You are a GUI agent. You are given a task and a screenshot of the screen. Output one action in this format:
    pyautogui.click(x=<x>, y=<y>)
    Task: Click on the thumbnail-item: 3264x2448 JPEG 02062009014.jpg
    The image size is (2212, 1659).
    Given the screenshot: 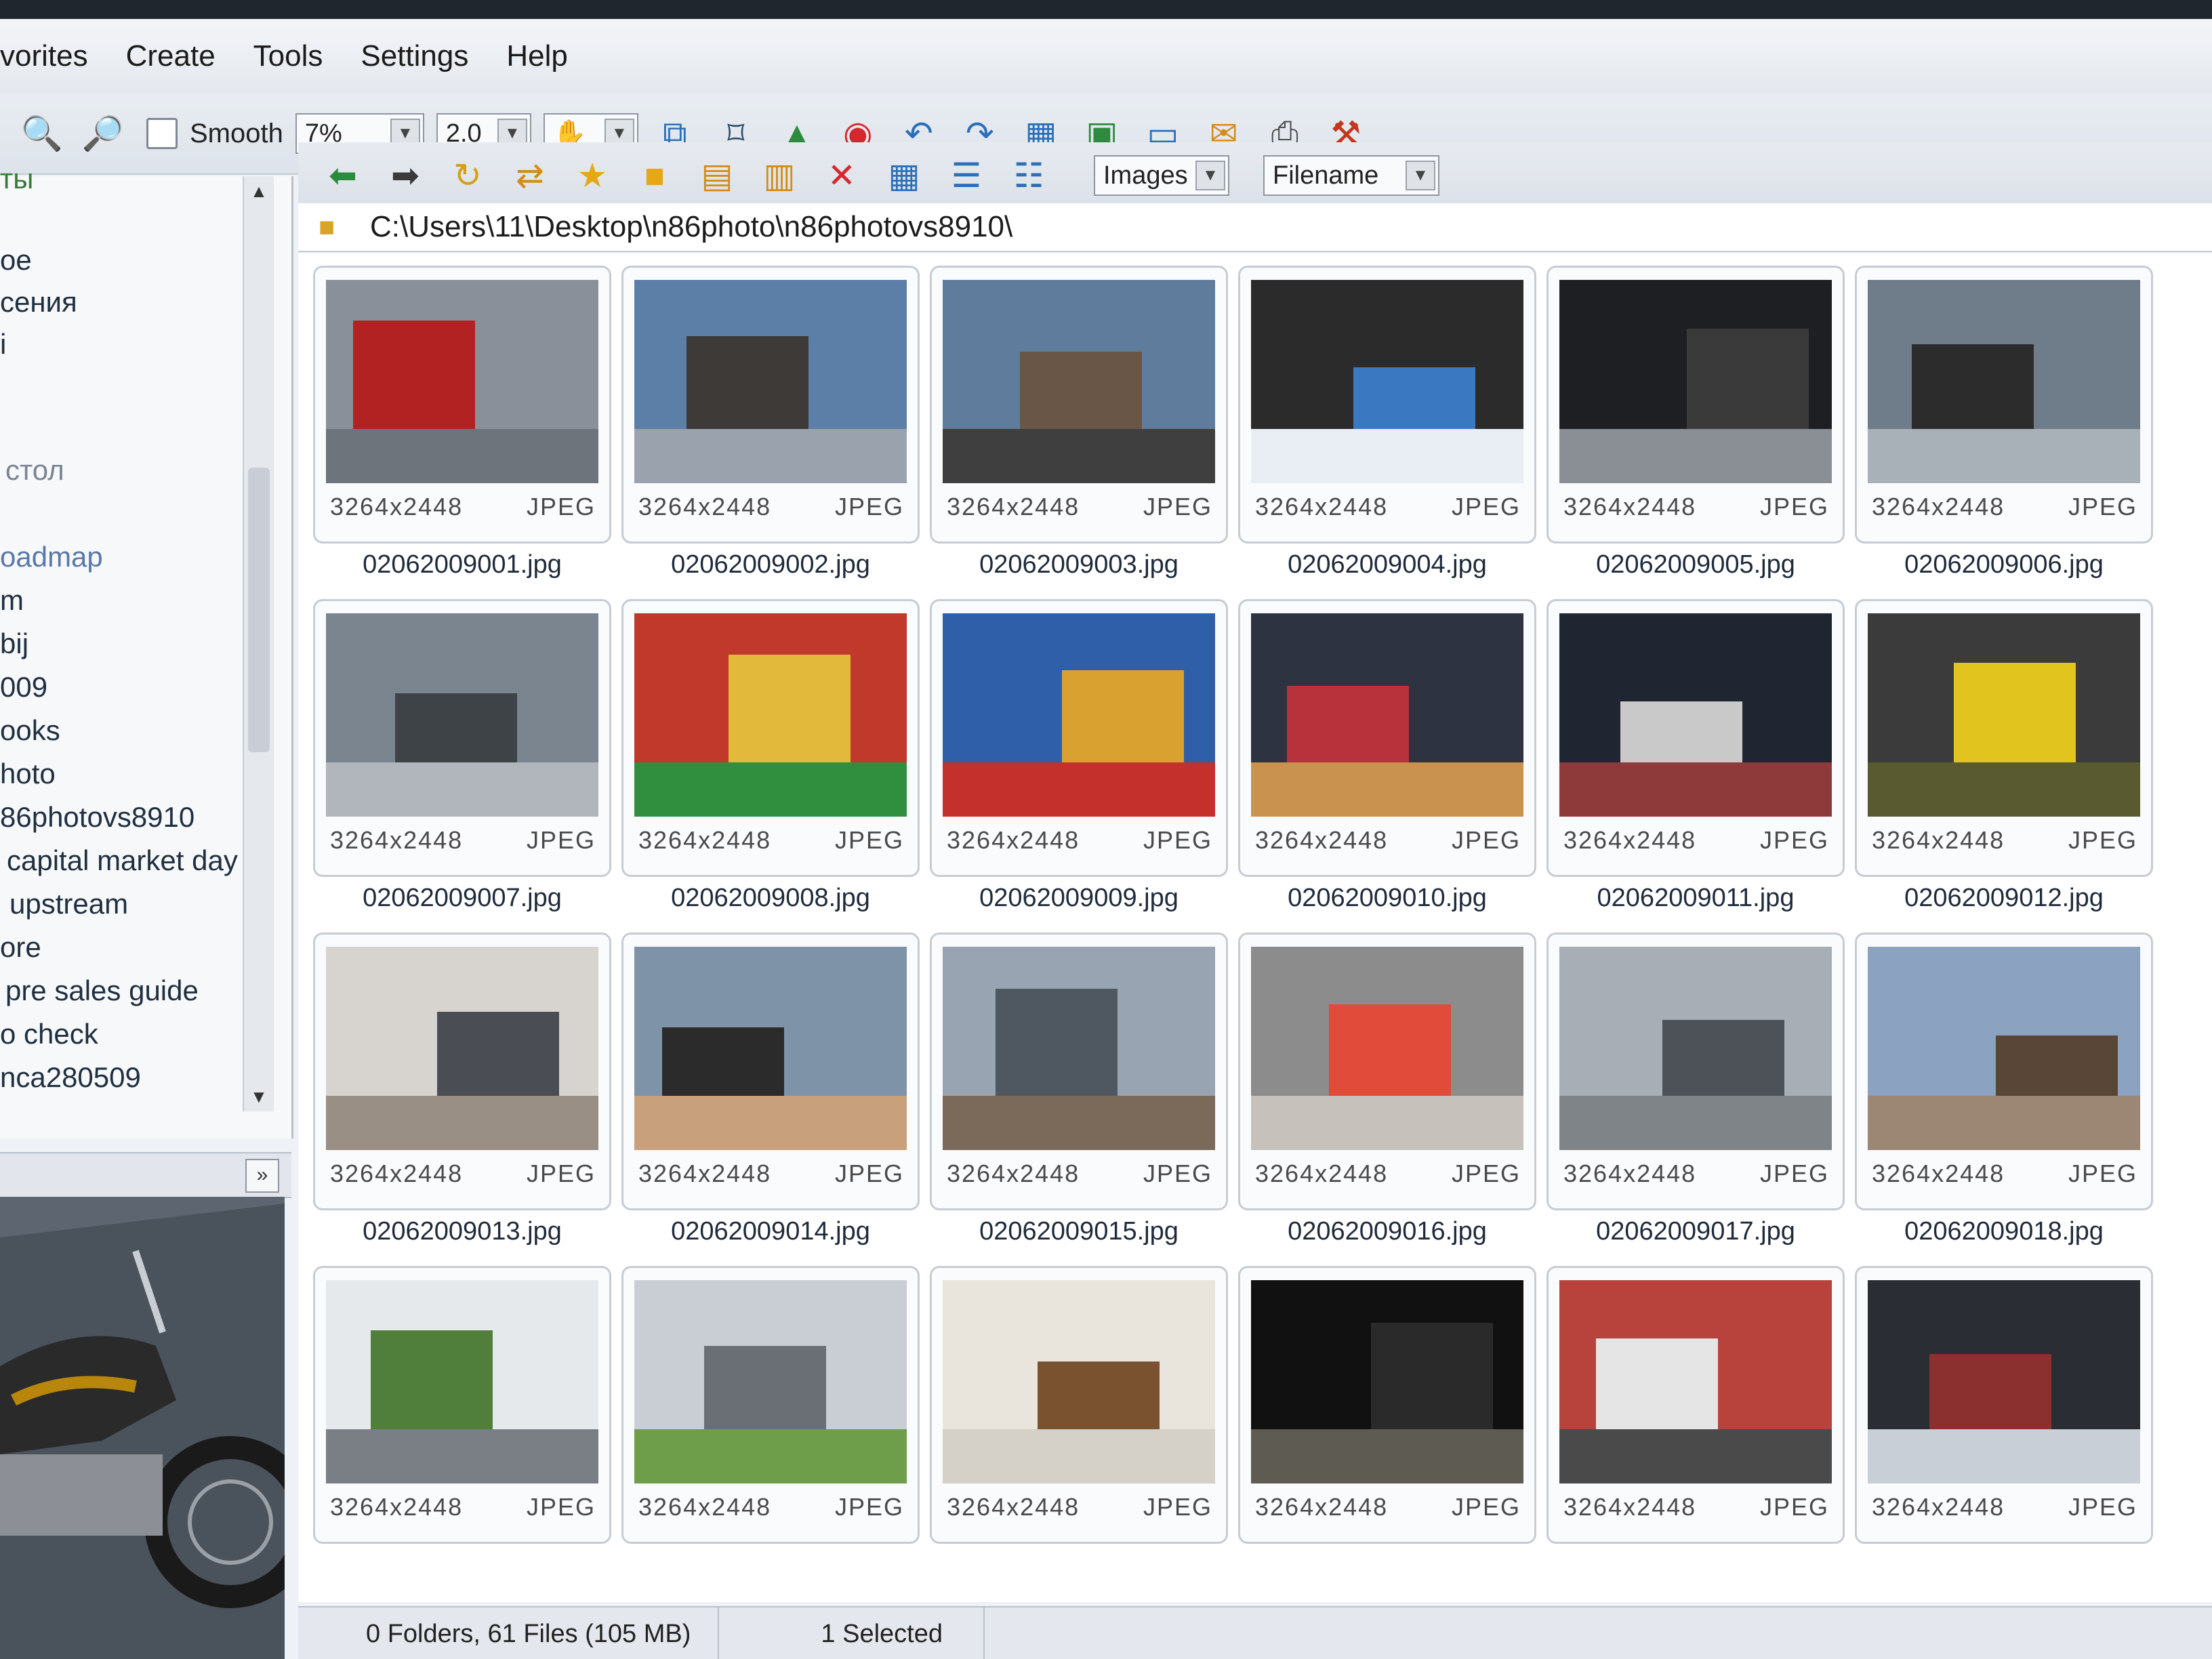 What is the action you would take?
    pyautogui.click(x=771, y=1092)
    